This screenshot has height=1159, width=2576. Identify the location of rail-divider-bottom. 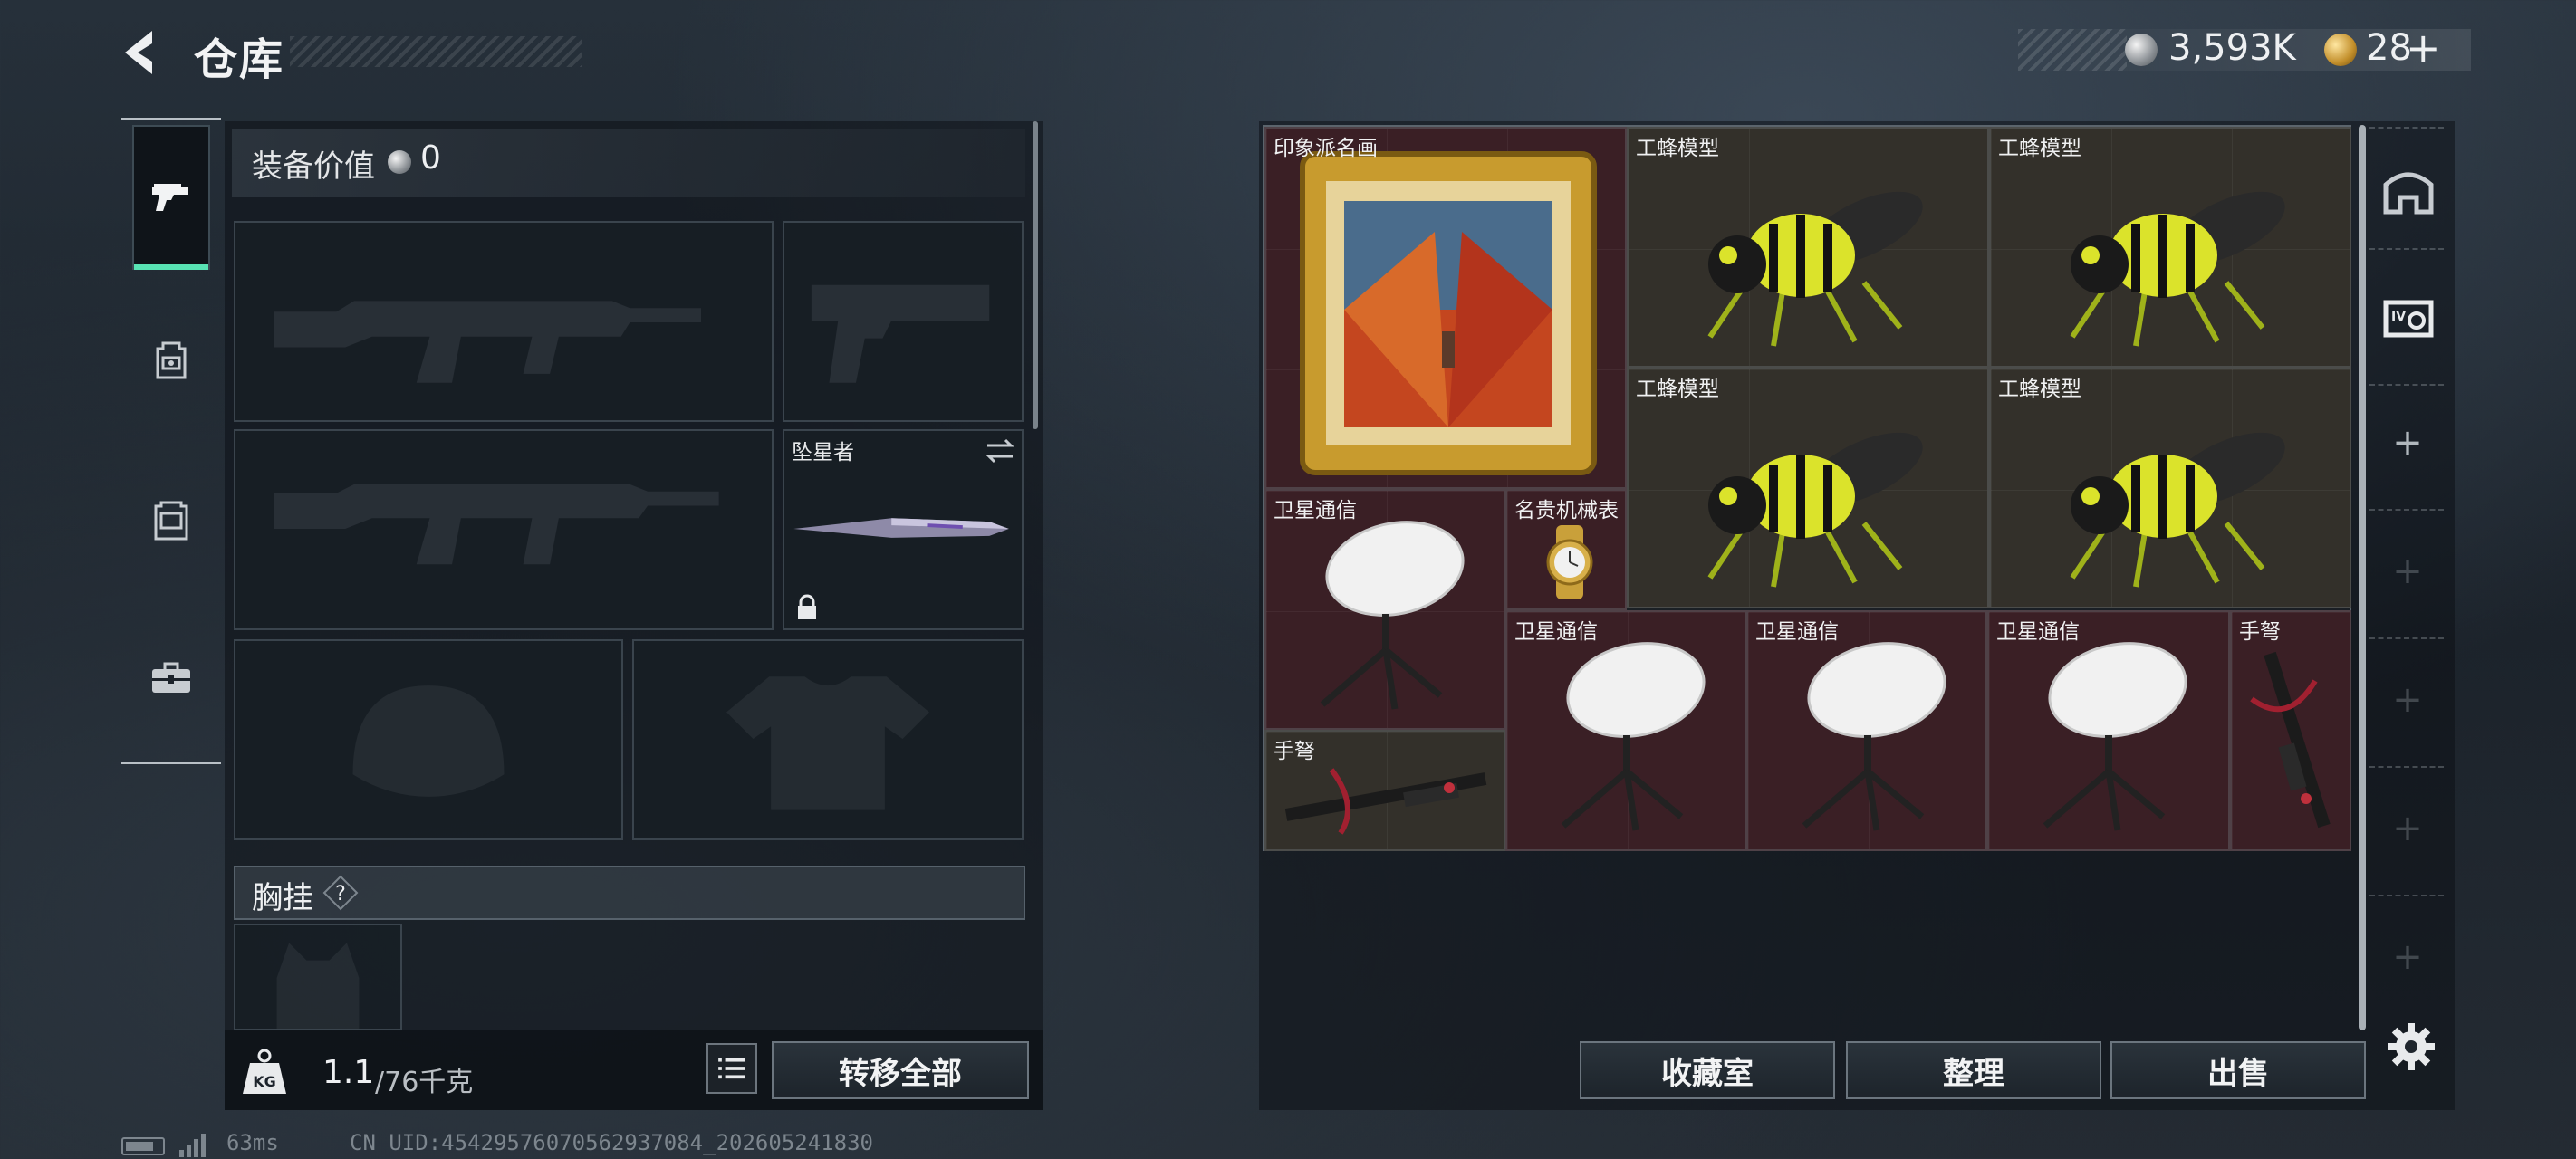
(171, 763).